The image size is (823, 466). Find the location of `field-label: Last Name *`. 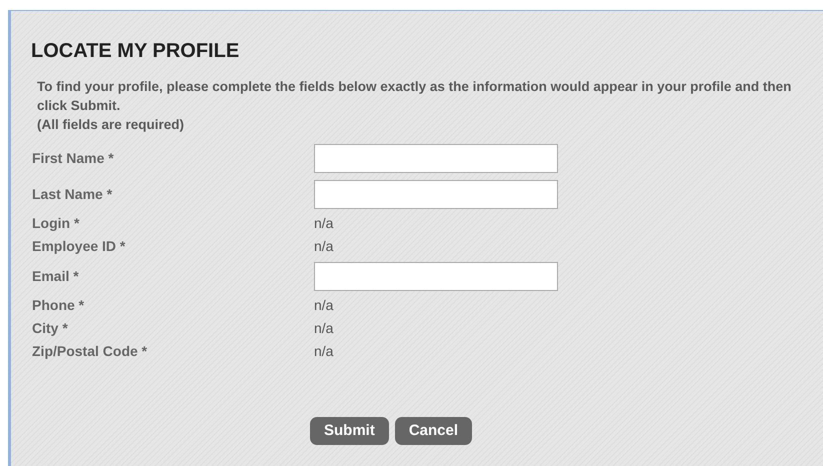

field-label: Last Name * is located at coordinates (73, 194).